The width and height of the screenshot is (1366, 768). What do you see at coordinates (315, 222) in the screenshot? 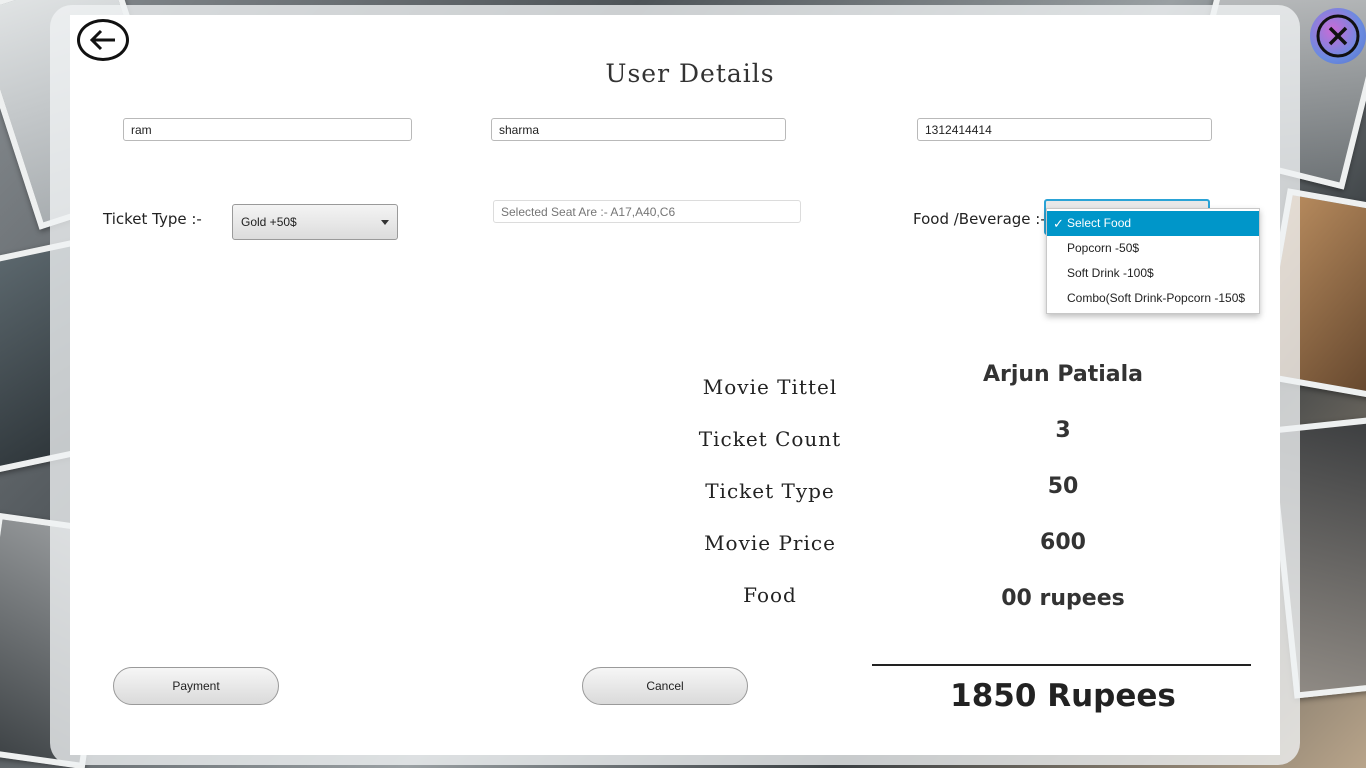
I see `ticket-type-select: Gold +50$` at bounding box center [315, 222].